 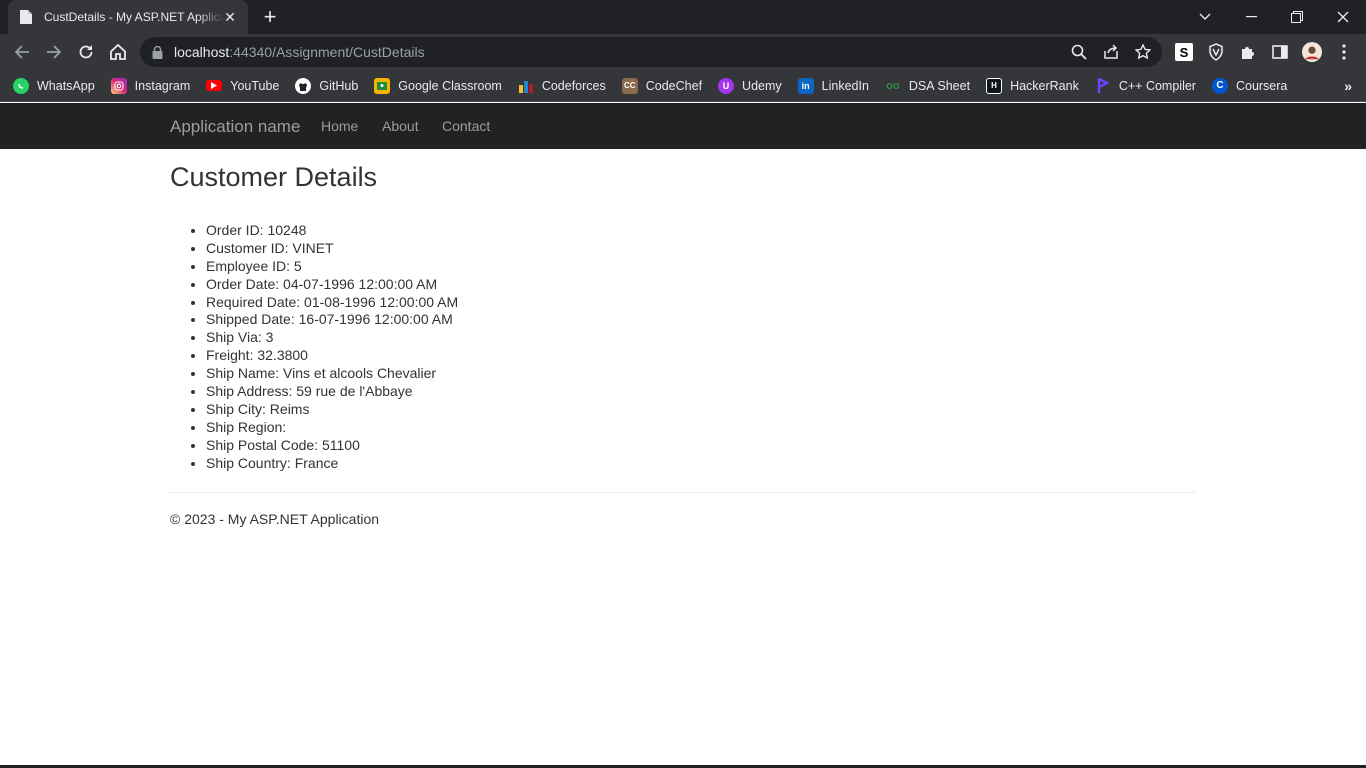 What do you see at coordinates (339, 126) in the screenshot?
I see `nav-home-link: Home` at bounding box center [339, 126].